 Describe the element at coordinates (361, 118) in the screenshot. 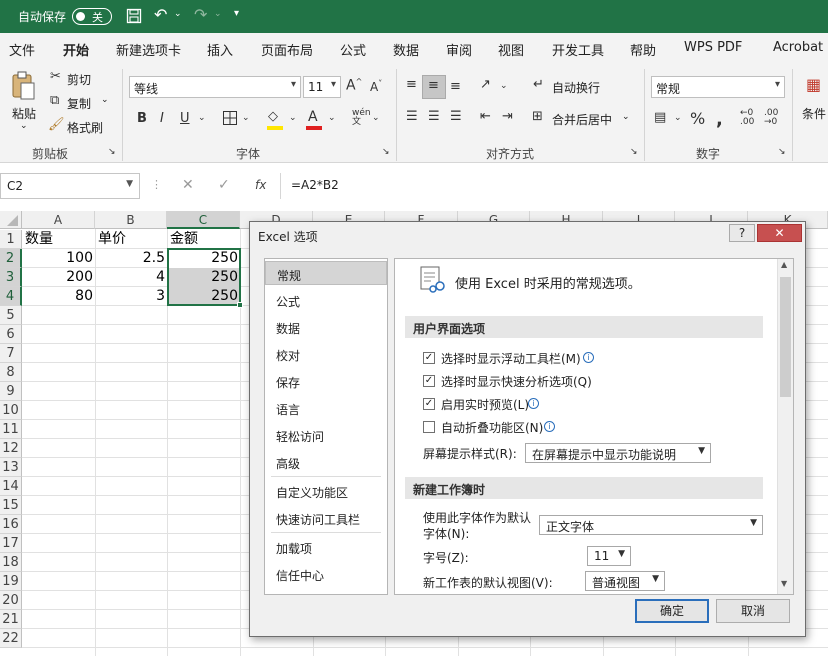

I see `phonetic-icon: wén 文` at that location.